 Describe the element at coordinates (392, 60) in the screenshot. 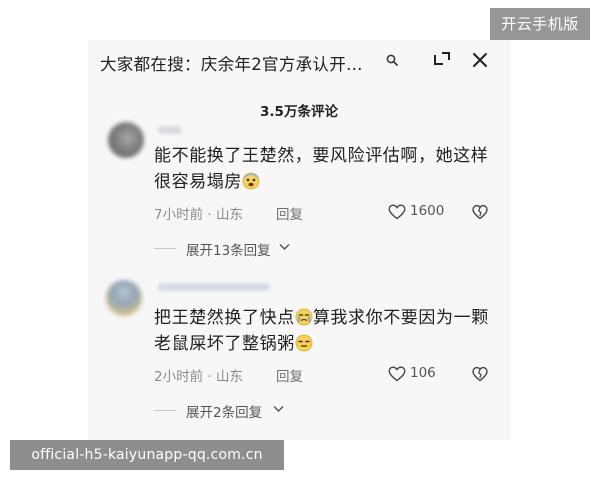

I see `search-icon` at that location.